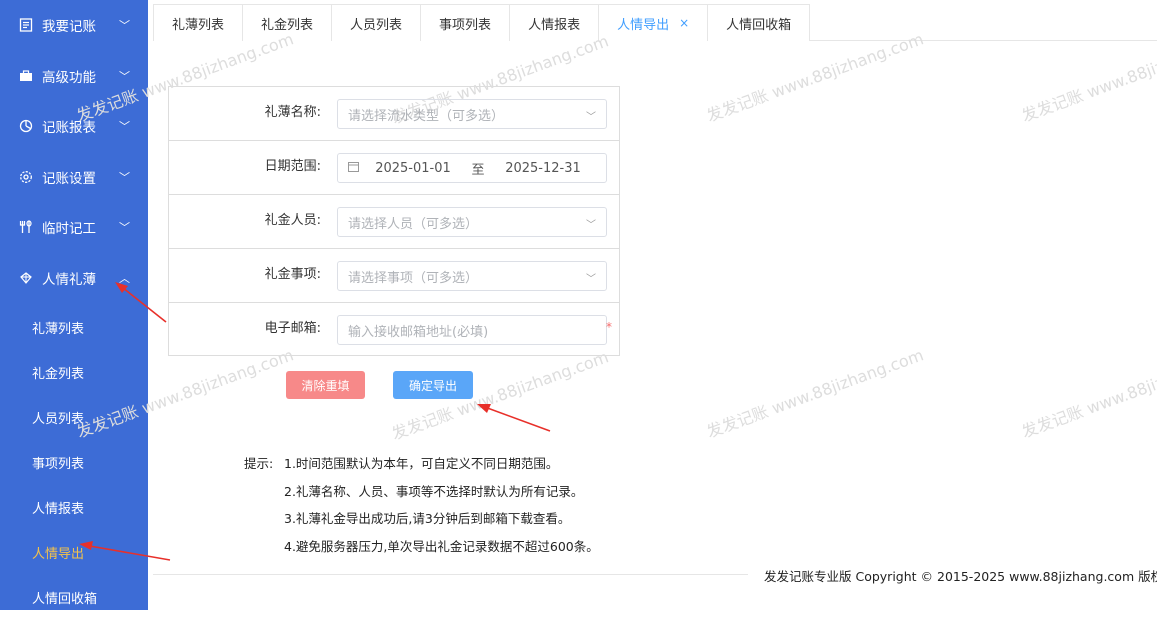 Image resolution: width=1157 pixels, height=620 pixels. What do you see at coordinates (292, 220) in the screenshot?
I see `person-label: 礼金人员:` at bounding box center [292, 220].